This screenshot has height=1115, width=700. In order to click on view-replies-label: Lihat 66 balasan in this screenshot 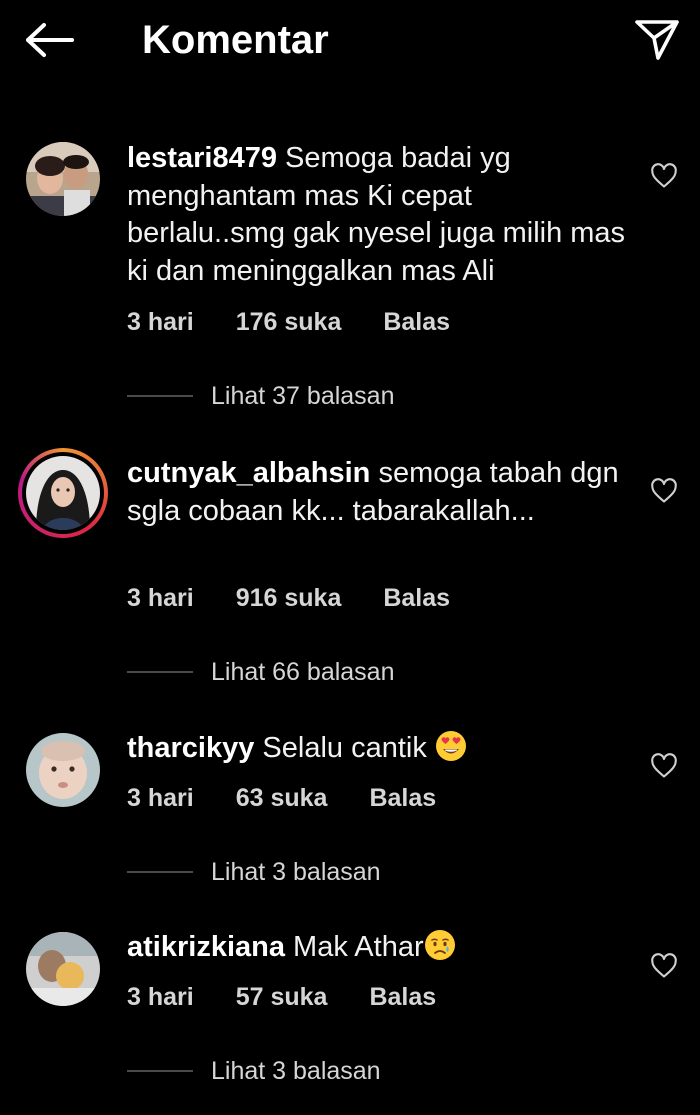, I will do `click(303, 671)`.